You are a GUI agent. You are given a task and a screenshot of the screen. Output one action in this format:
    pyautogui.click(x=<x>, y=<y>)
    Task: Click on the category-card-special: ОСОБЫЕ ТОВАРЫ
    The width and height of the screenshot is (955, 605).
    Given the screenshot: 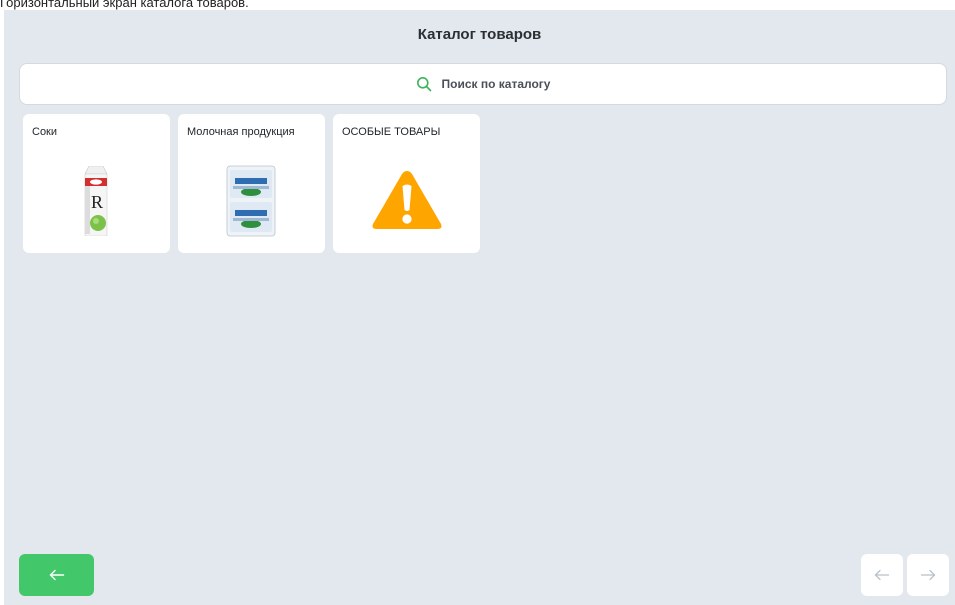 What is the action you would take?
    pyautogui.click(x=406, y=183)
    